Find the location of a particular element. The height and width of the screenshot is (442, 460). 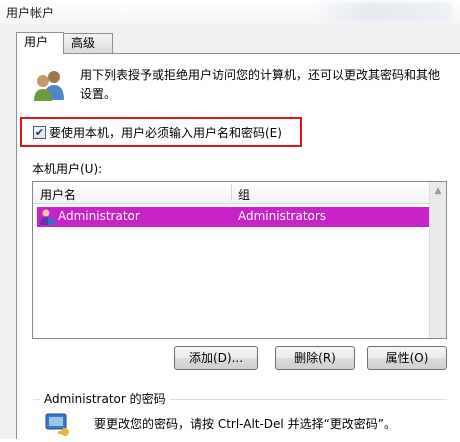

intro-text: 用下列表授予或拒绝用户访问您的计算机，还可以更改其密码和其他设置。 is located at coordinates (260, 84).